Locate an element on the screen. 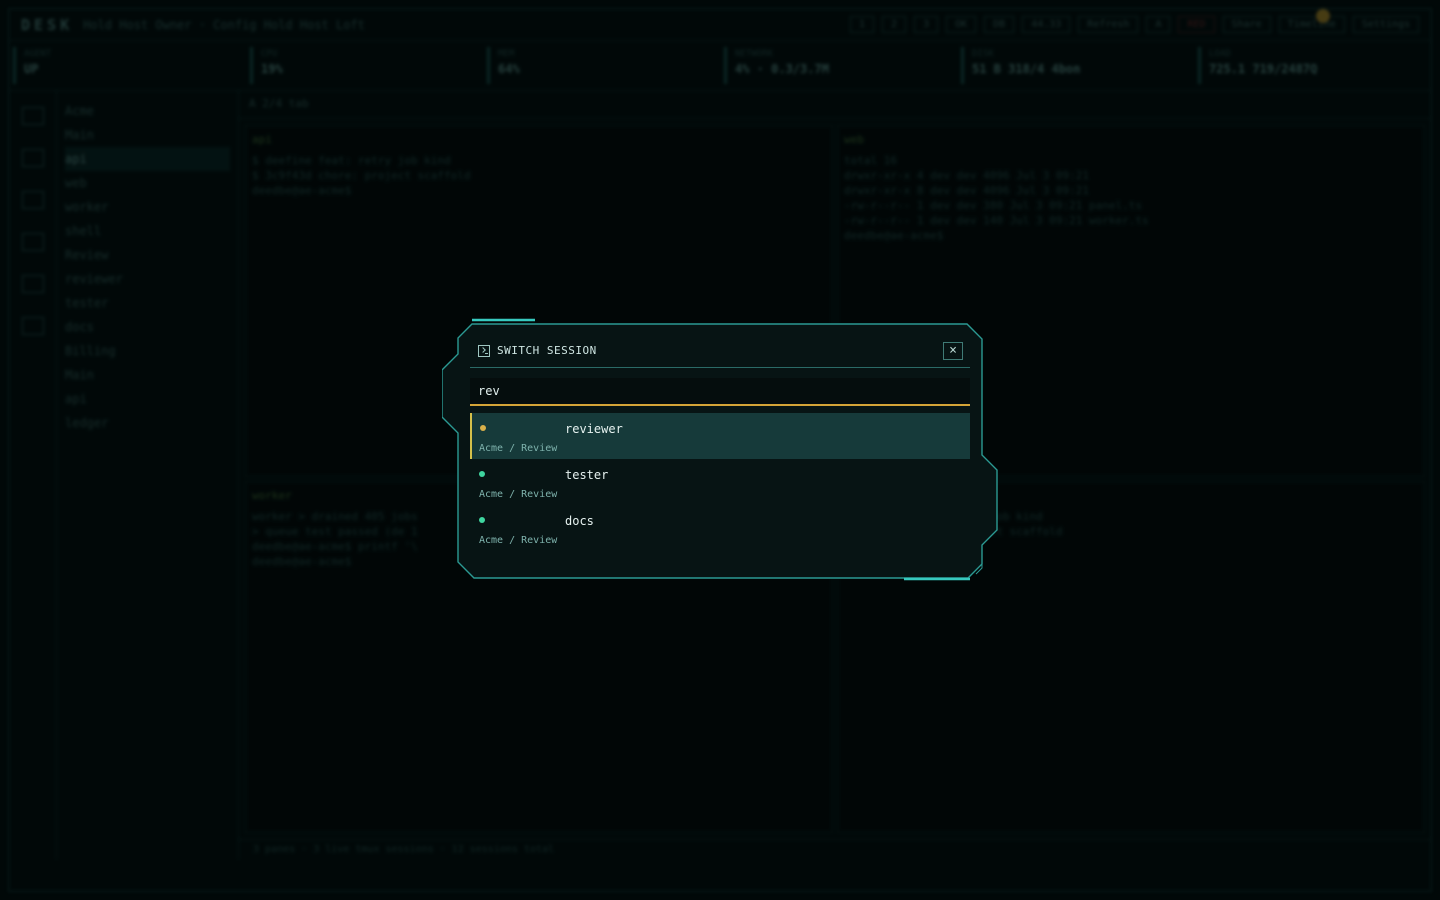 The image size is (1440, 900). session-name: docs is located at coordinates (579, 521).